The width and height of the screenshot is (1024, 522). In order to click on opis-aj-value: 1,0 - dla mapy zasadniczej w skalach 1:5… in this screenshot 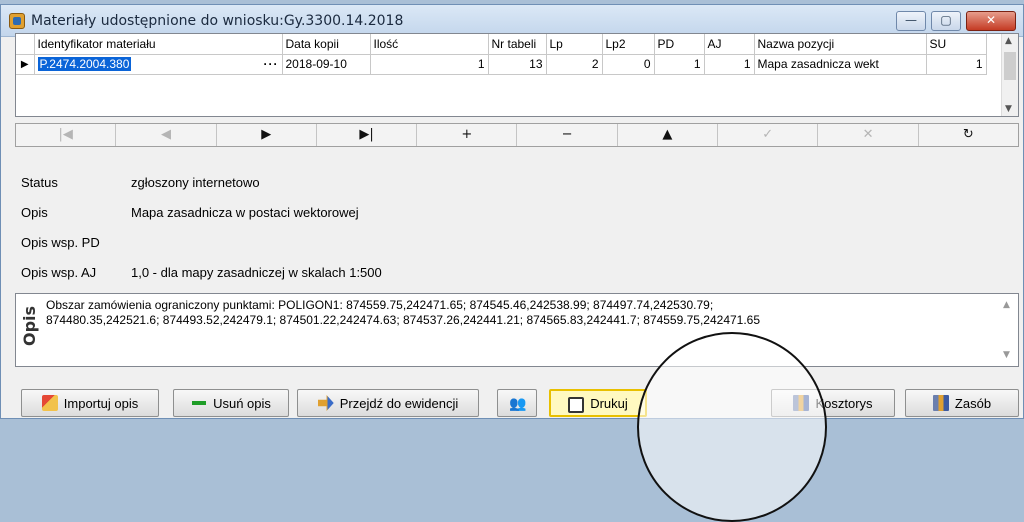, I will do `click(256, 272)`.